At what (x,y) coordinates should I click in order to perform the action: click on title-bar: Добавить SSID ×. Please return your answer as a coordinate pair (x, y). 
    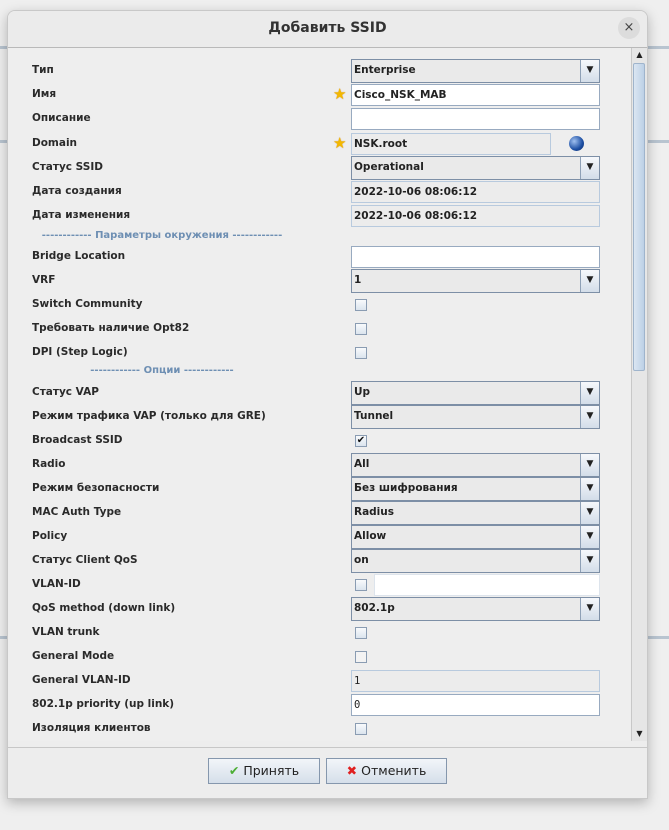
    Looking at the image, I should click on (327, 29).